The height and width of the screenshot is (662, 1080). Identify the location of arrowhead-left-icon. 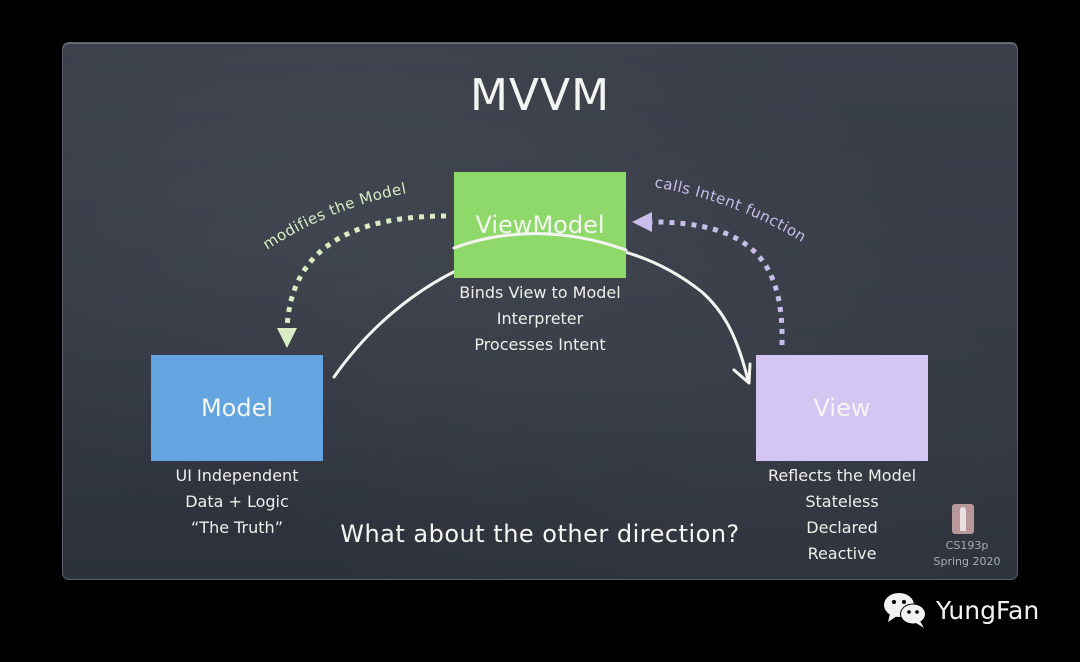
(642, 222).